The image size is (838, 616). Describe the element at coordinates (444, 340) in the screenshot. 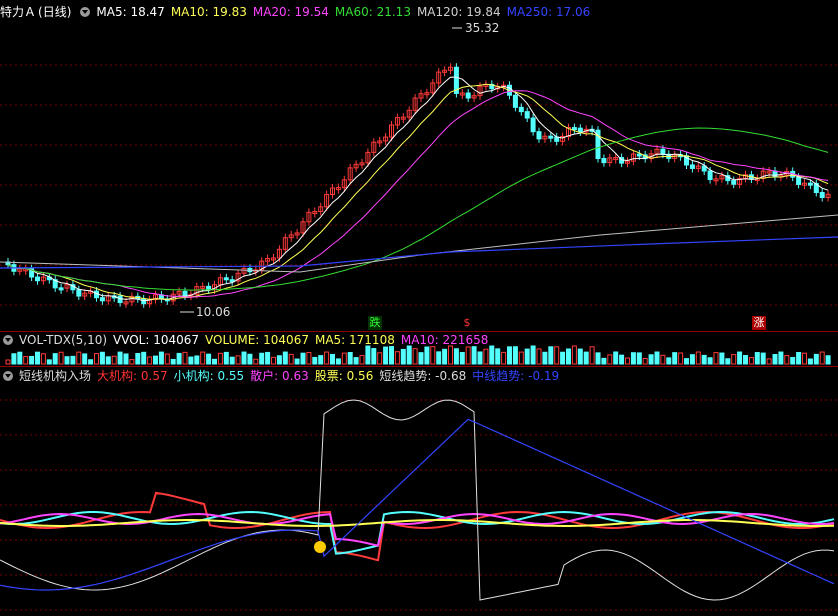

I see `vol-ma10-value: MA10: 221658` at that location.